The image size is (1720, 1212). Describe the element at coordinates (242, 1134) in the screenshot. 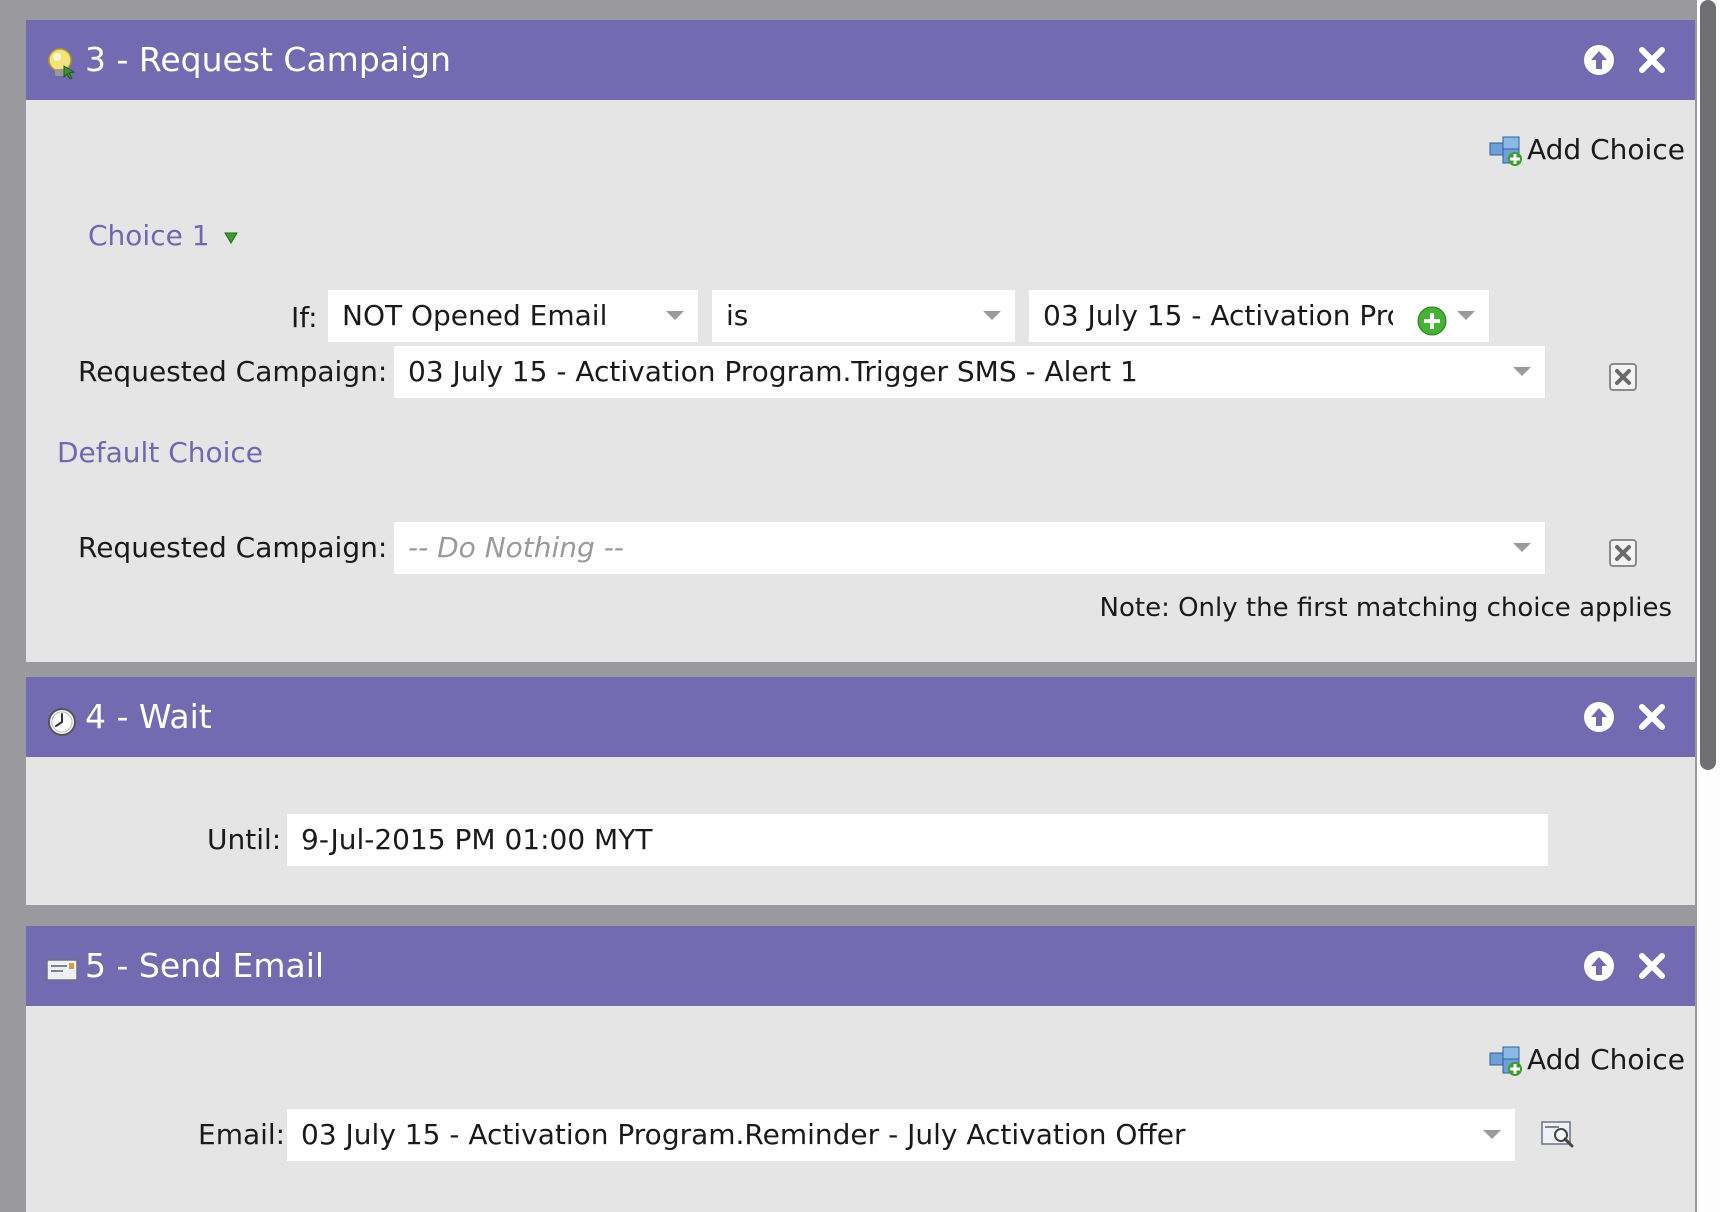

I see `email-label: Email:` at that location.